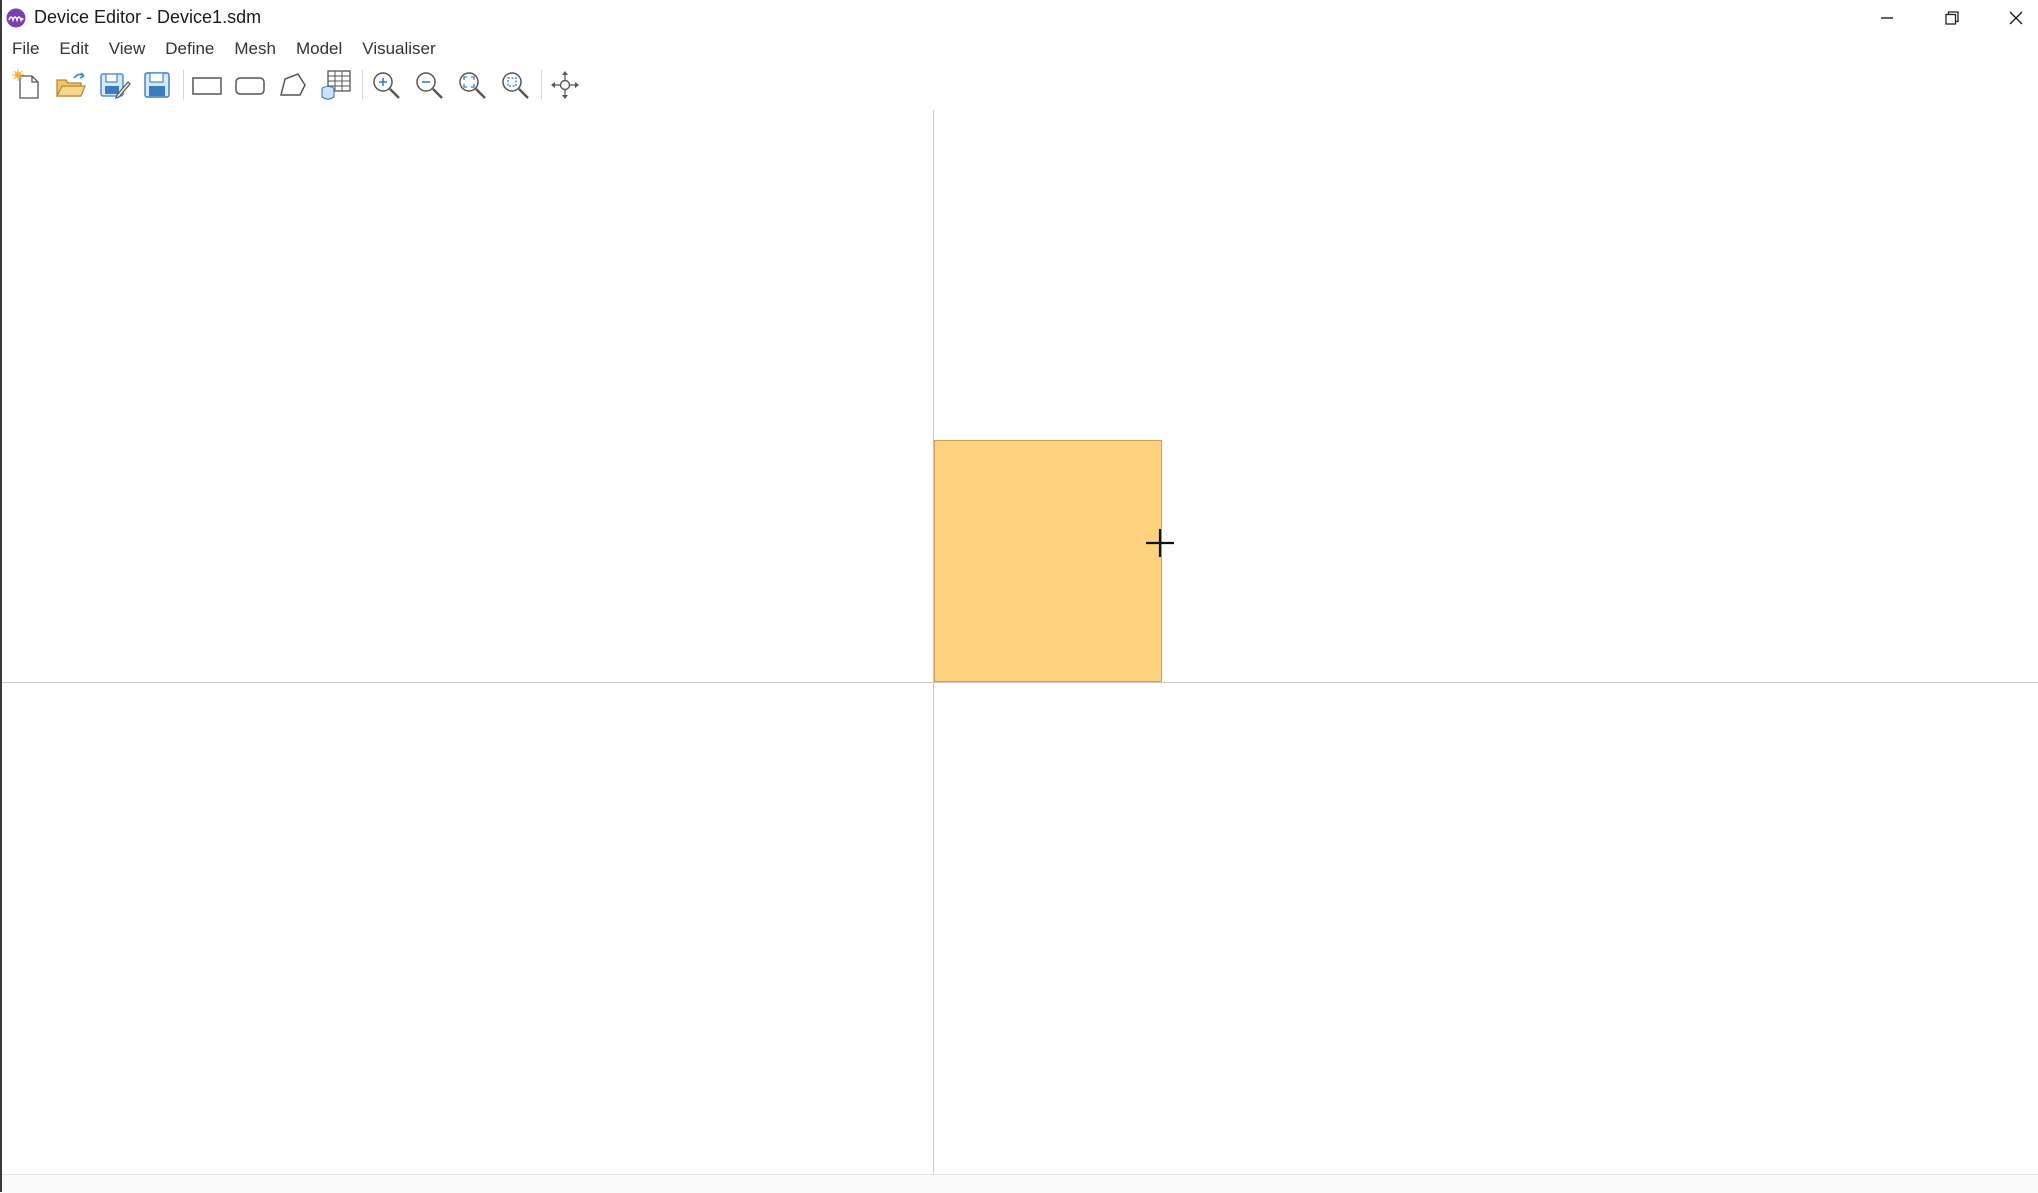  I want to click on restore-button, so click(1952, 18).